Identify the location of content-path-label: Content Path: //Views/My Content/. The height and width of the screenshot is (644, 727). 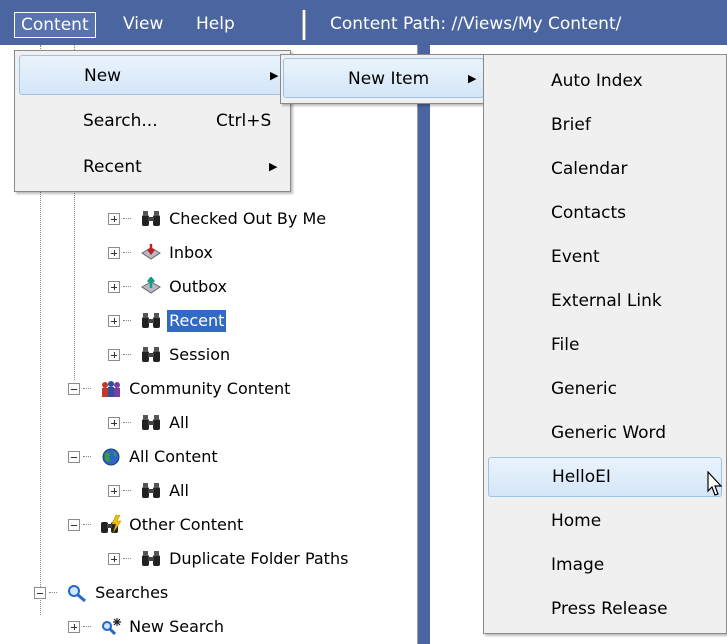
(476, 24).